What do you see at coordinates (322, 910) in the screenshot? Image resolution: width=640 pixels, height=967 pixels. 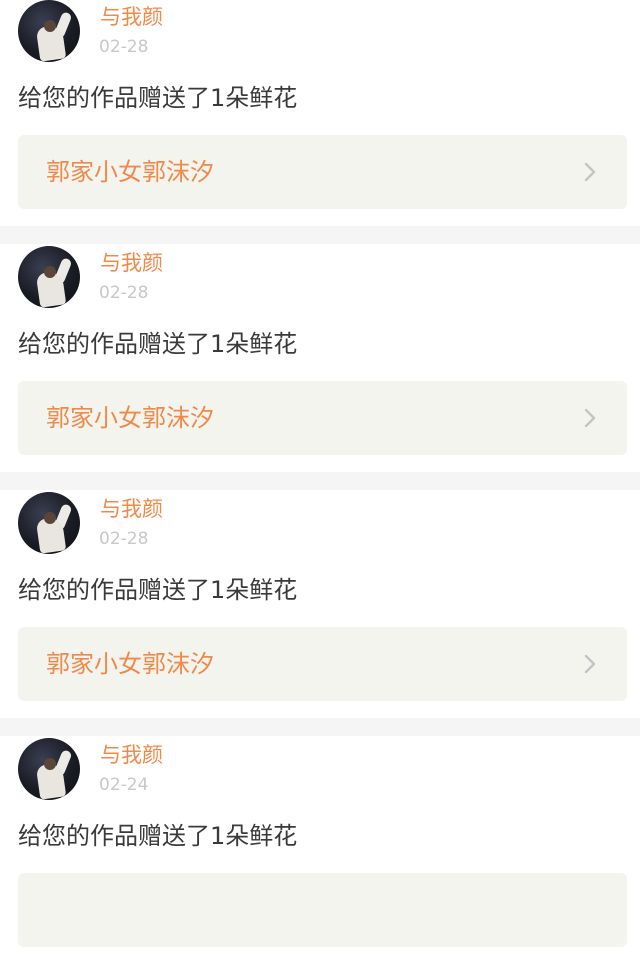 I see `work-link-card` at bounding box center [322, 910].